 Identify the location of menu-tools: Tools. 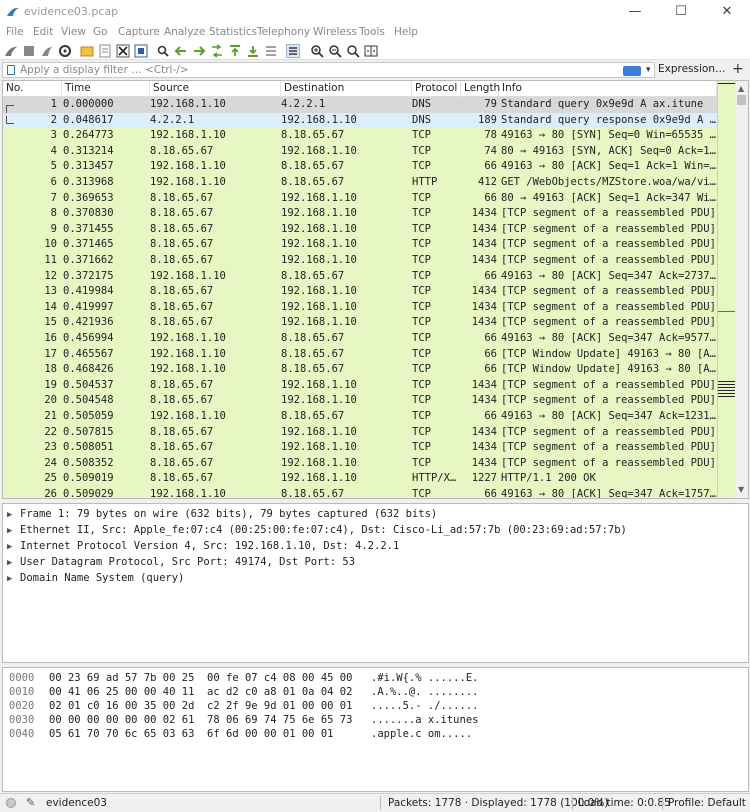
(372, 32).